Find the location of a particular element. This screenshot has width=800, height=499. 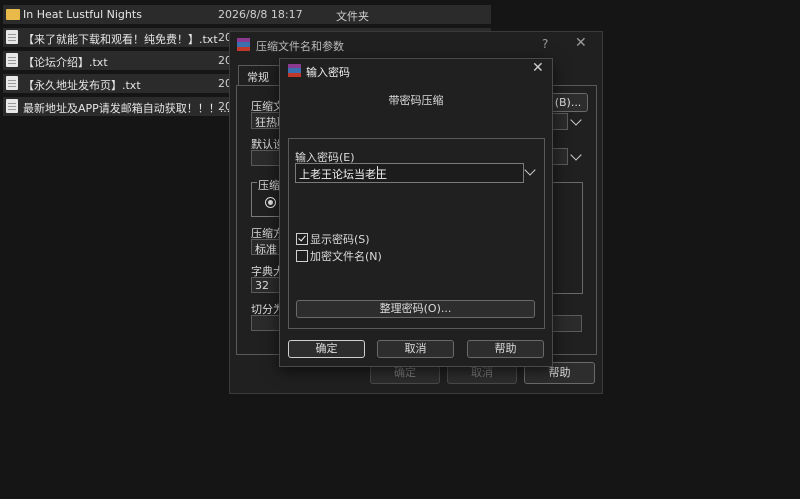

show-password-label: 显示密码(S) is located at coordinates (340, 239).